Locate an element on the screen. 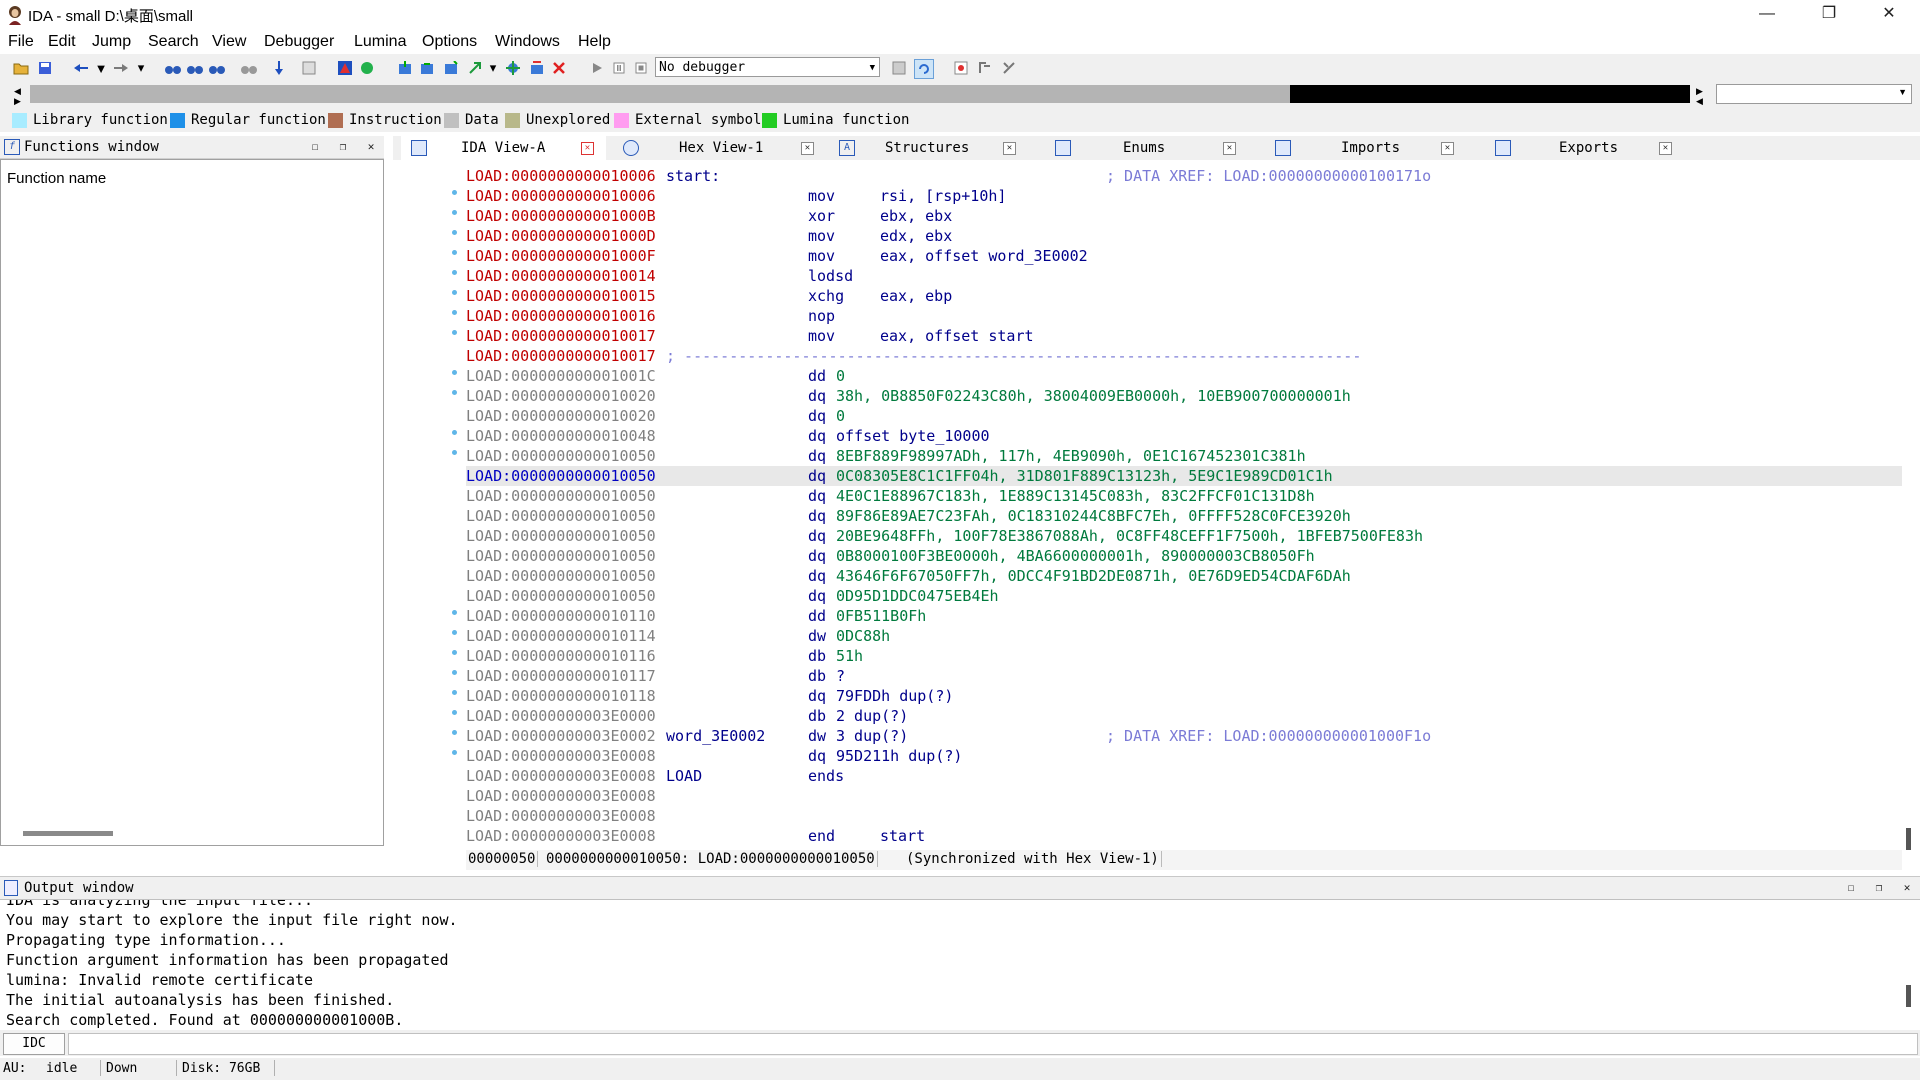 Image resolution: width=1920 pixels, height=1080 pixels. disassembly-line: LOAD:0000000000010020 dq 0 is located at coordinates (655, 416).